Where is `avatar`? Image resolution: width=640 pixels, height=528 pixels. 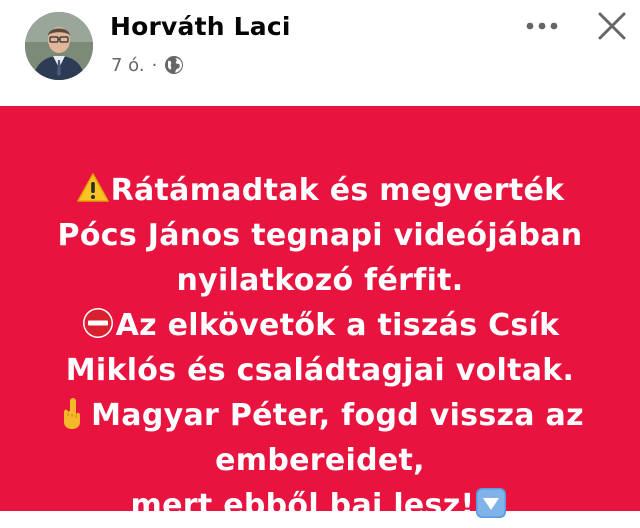 avatar is located at coordinates (59, 46).